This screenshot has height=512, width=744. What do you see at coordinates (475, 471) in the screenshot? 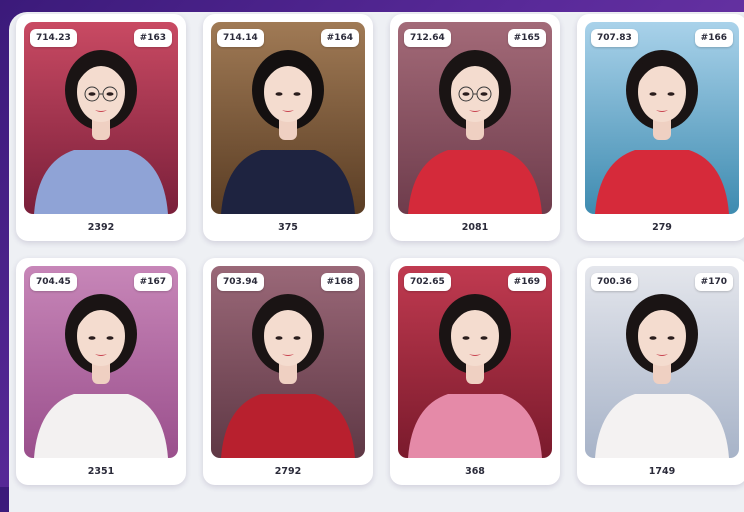
I see `rank-count: 368` at bounding box center [475, 471].